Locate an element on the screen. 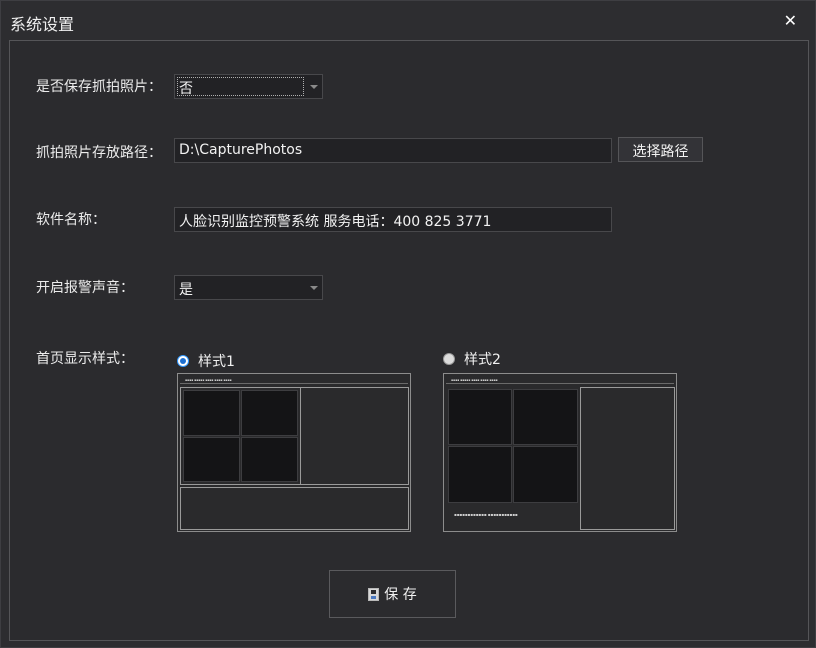  home-style-label: 首页显示样式： is located at coordinates (85, 359).